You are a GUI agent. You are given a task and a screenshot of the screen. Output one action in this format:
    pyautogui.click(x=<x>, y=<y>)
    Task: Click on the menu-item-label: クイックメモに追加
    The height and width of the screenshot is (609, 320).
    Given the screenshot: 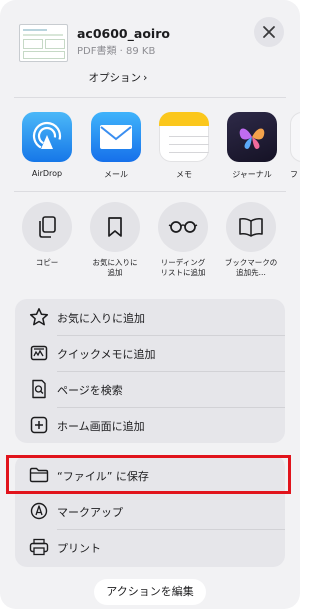 What is the action you would take?
    pyautogui.click(x=106, y=354)
    